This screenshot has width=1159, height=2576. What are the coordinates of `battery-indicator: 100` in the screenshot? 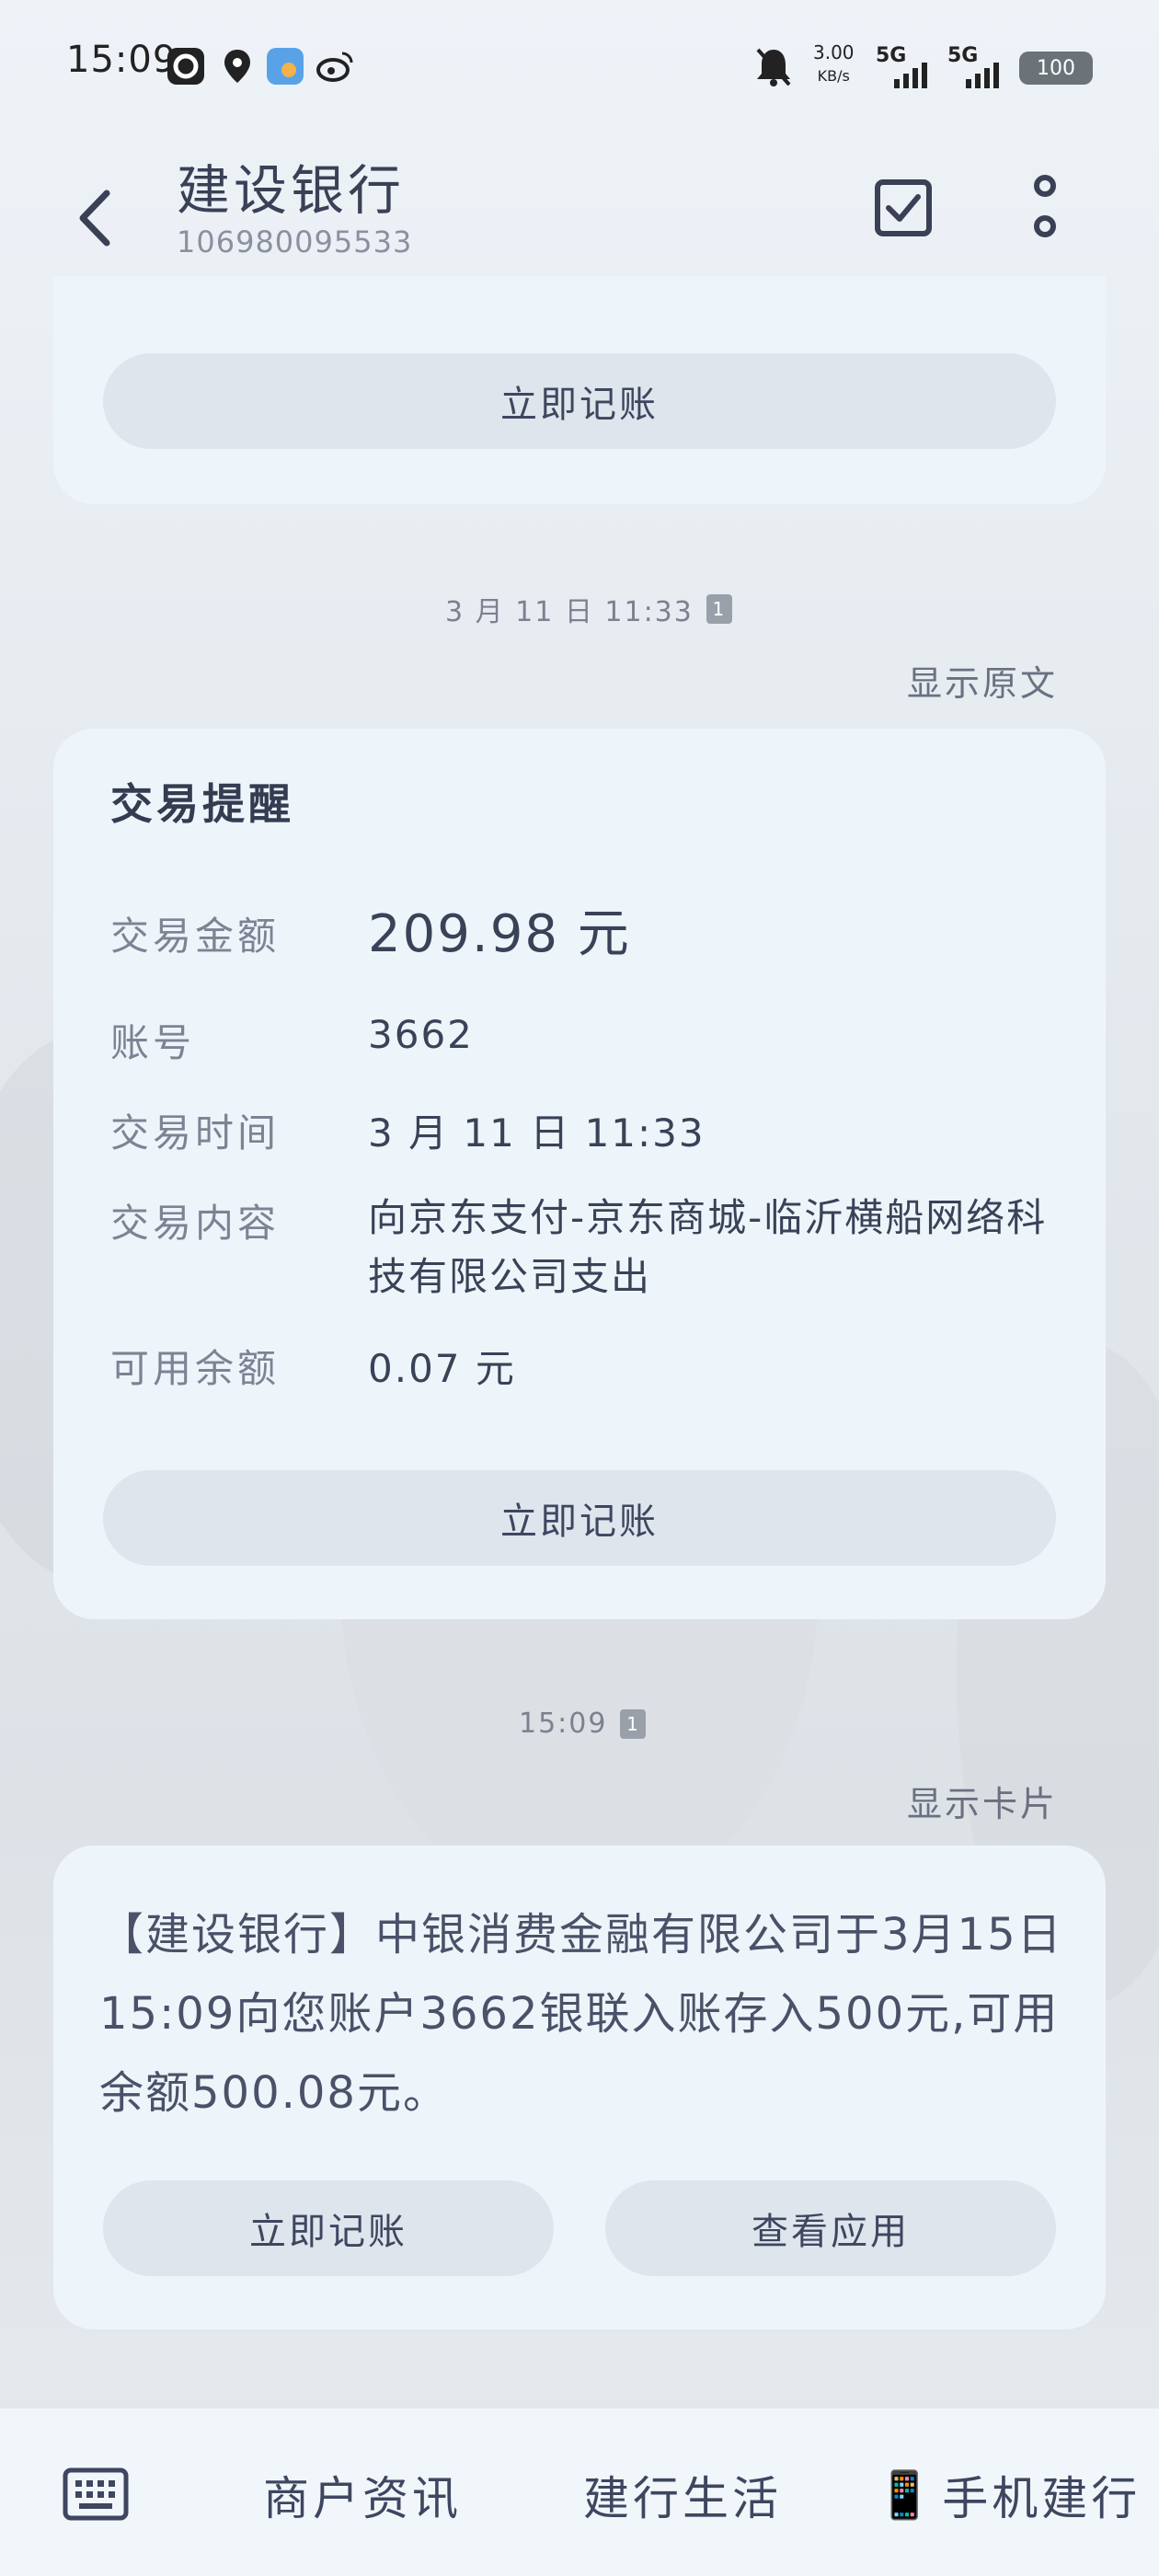 It's located at (1056, 68).